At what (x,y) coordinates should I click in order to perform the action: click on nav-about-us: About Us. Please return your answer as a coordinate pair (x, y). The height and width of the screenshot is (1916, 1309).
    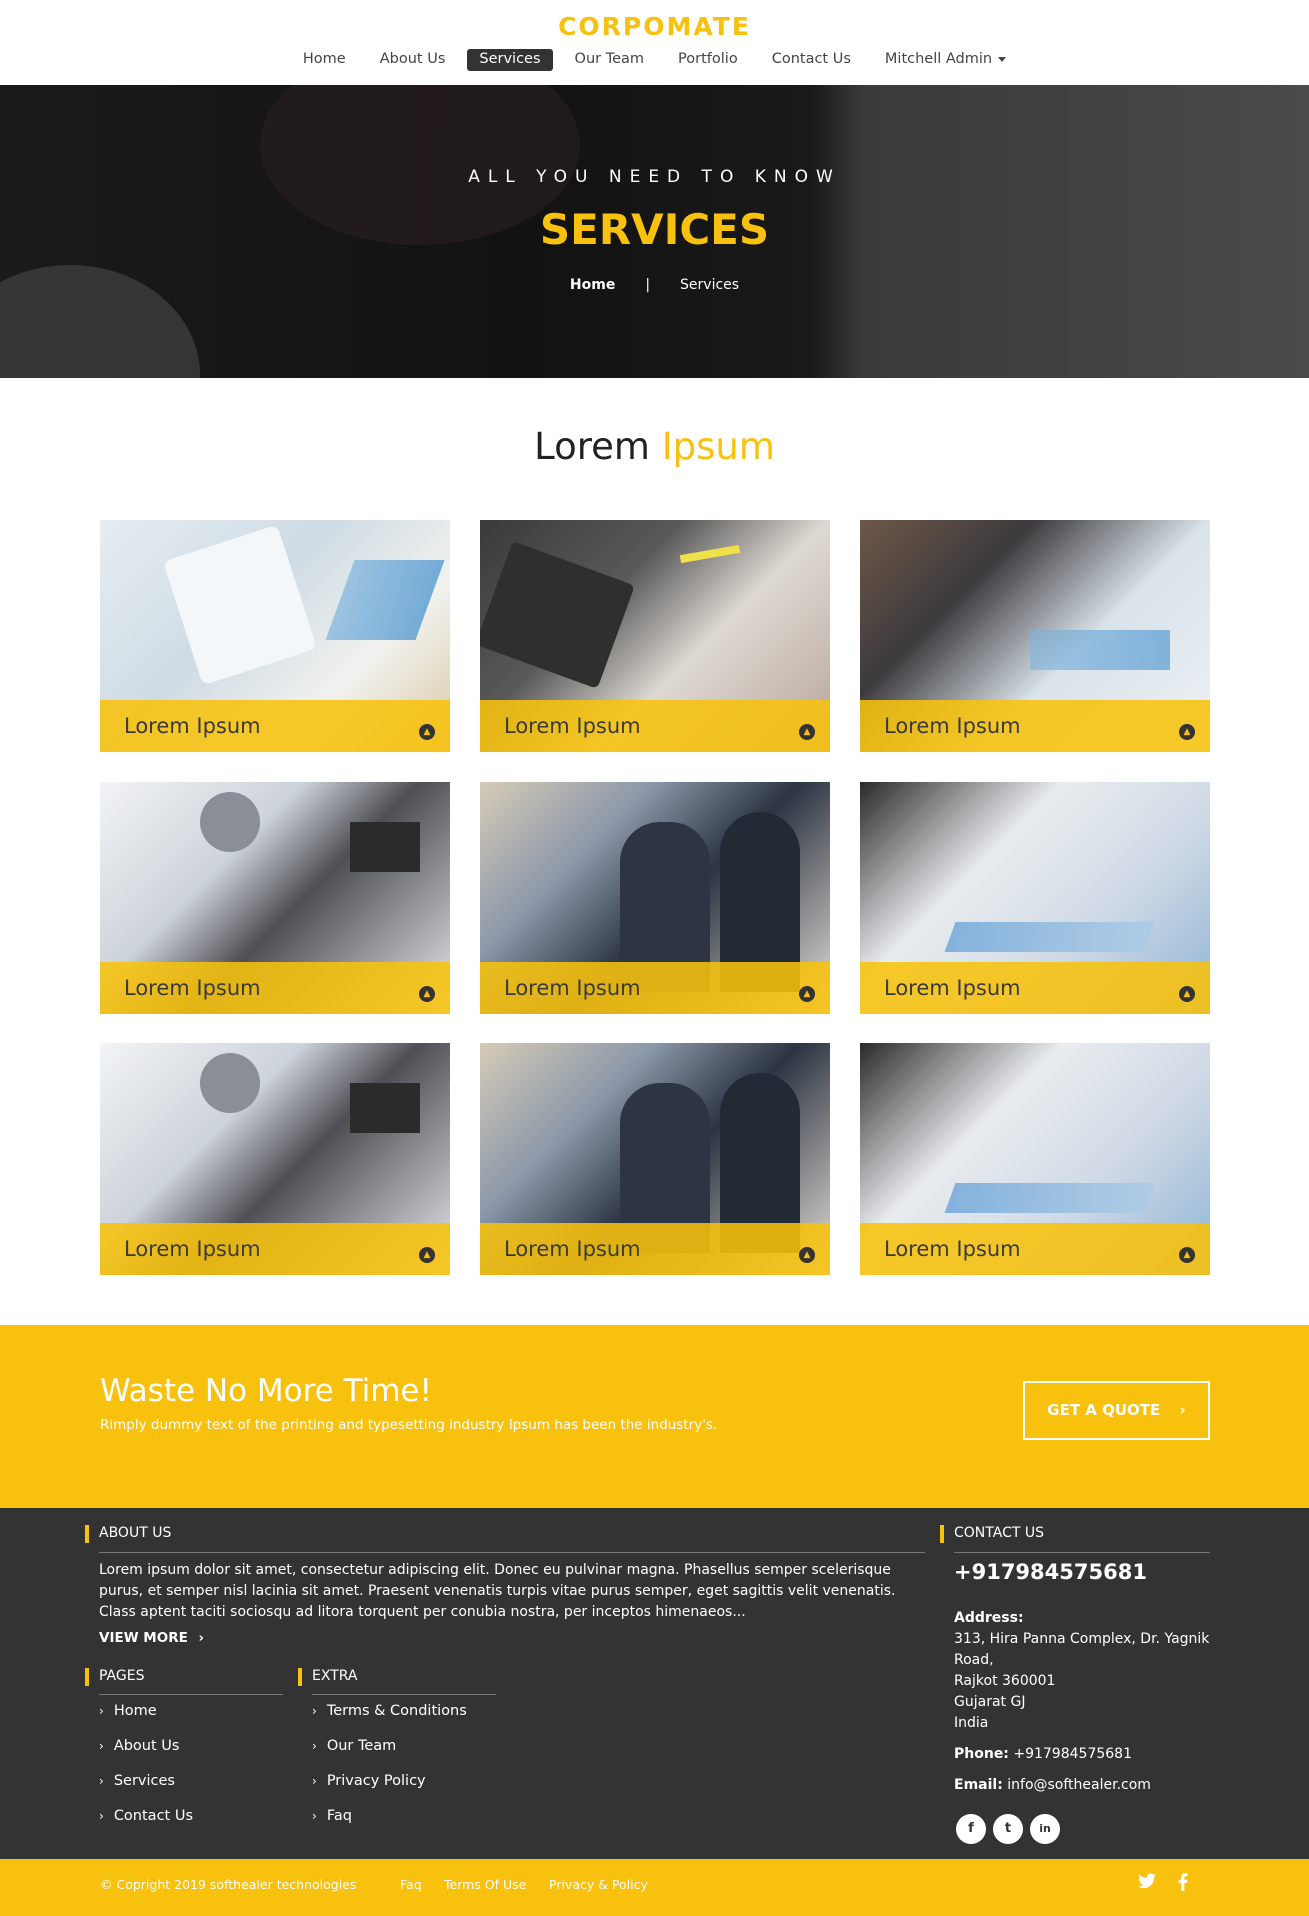
    Looking at the image, I should click on (413, 60).